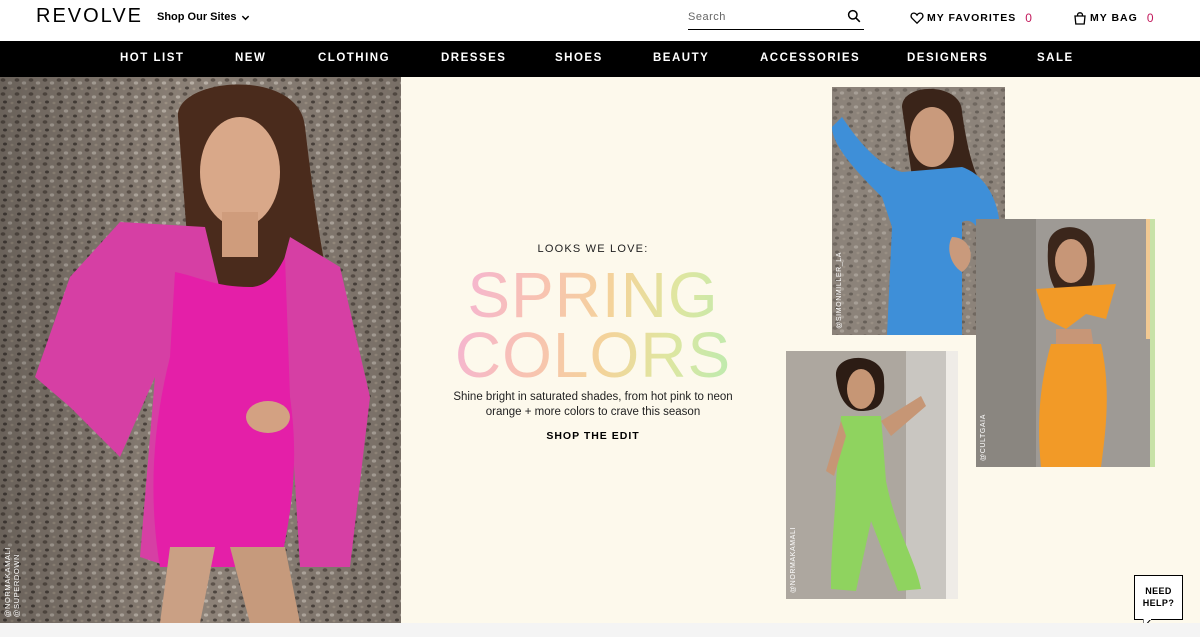  What do you see at coordinates (7, 582) in the screenshot?
I see `photo-credit-normakamali: @NORMAKAMALI` at bounding box center [7, 582].